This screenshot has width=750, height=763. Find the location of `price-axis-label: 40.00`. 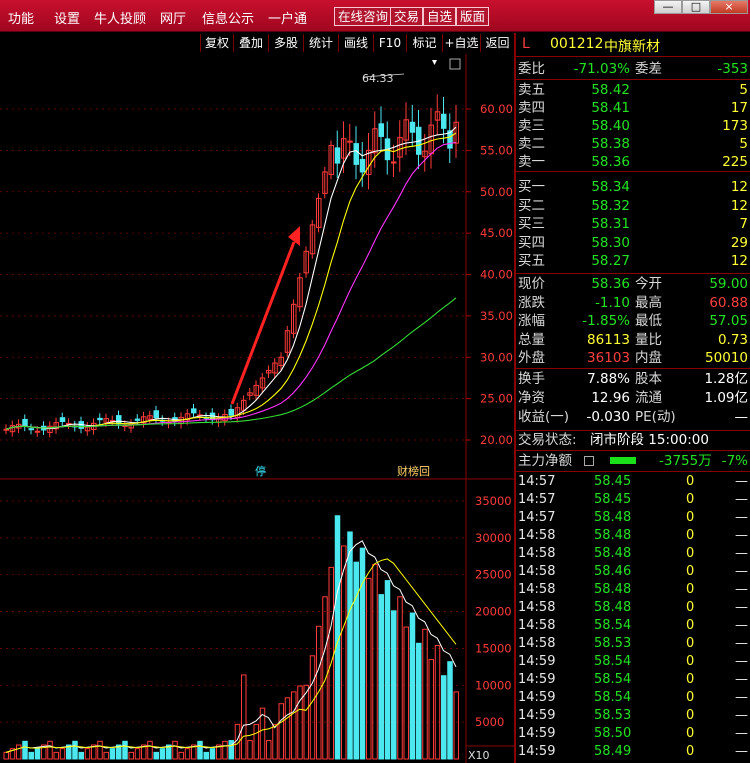

price-axis-label: 40.00 is located at coordinates (496, 275).